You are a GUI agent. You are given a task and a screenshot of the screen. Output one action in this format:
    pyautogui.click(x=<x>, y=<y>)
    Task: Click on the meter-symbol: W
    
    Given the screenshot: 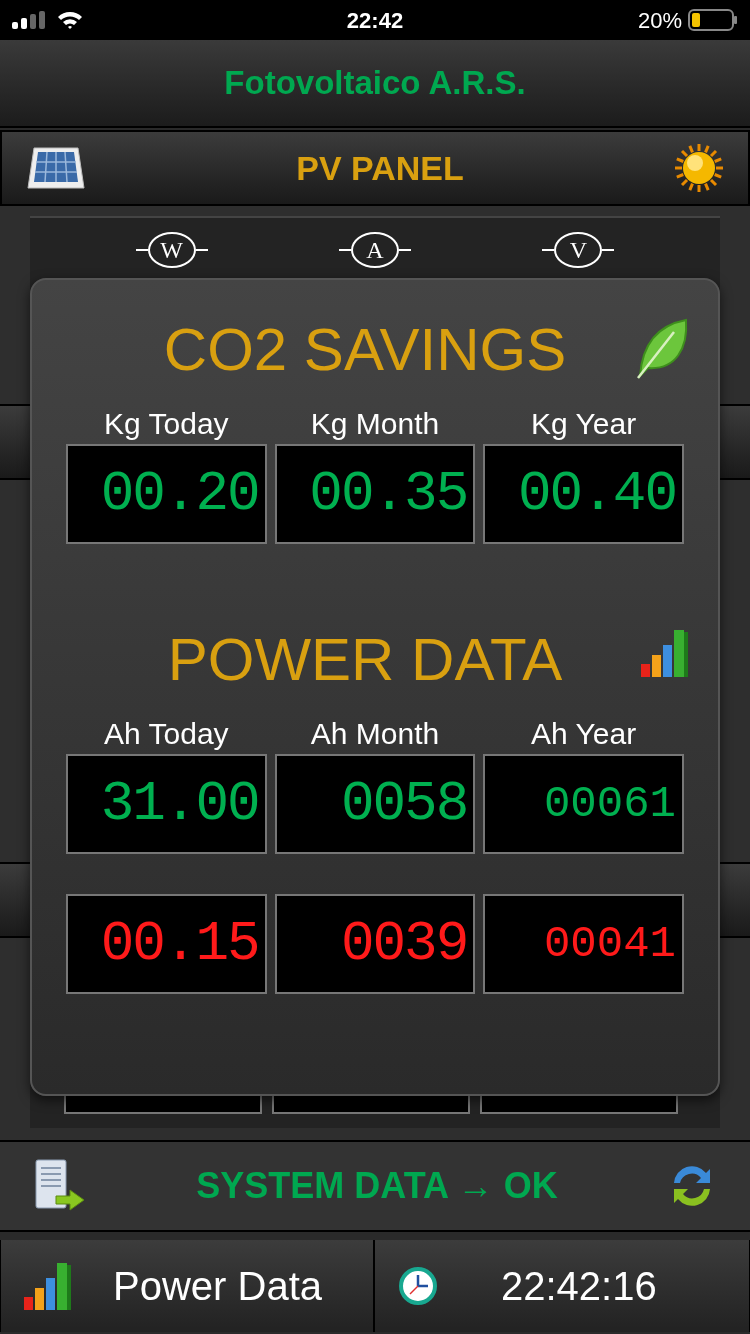 What is the action you would take?
    pyautogui.click(x=171, y=250)
    